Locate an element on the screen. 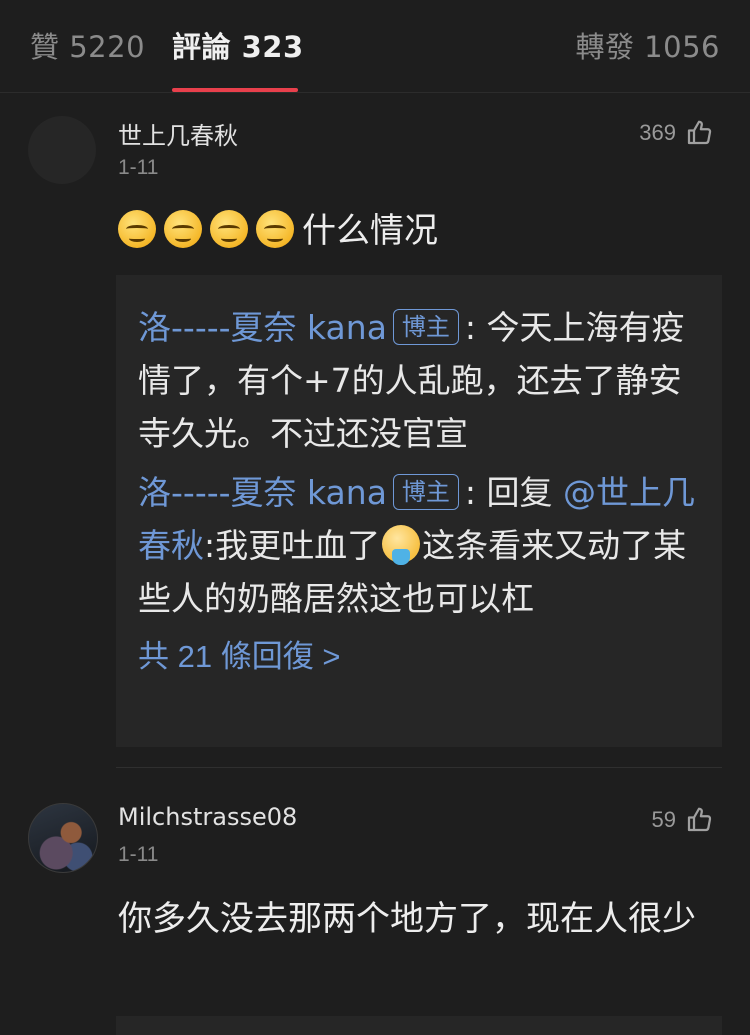 This screenshot has height=1035, width=750. comment-username: Milchstrasse08 is located at coordinates (207, 817).